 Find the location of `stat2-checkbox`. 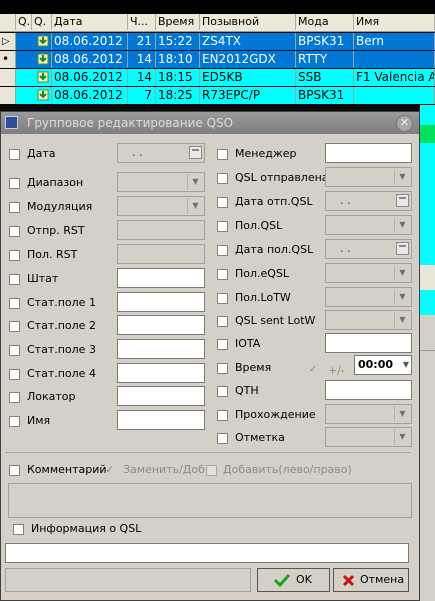

stat2-checkbox is located at coordinates (14, 326).